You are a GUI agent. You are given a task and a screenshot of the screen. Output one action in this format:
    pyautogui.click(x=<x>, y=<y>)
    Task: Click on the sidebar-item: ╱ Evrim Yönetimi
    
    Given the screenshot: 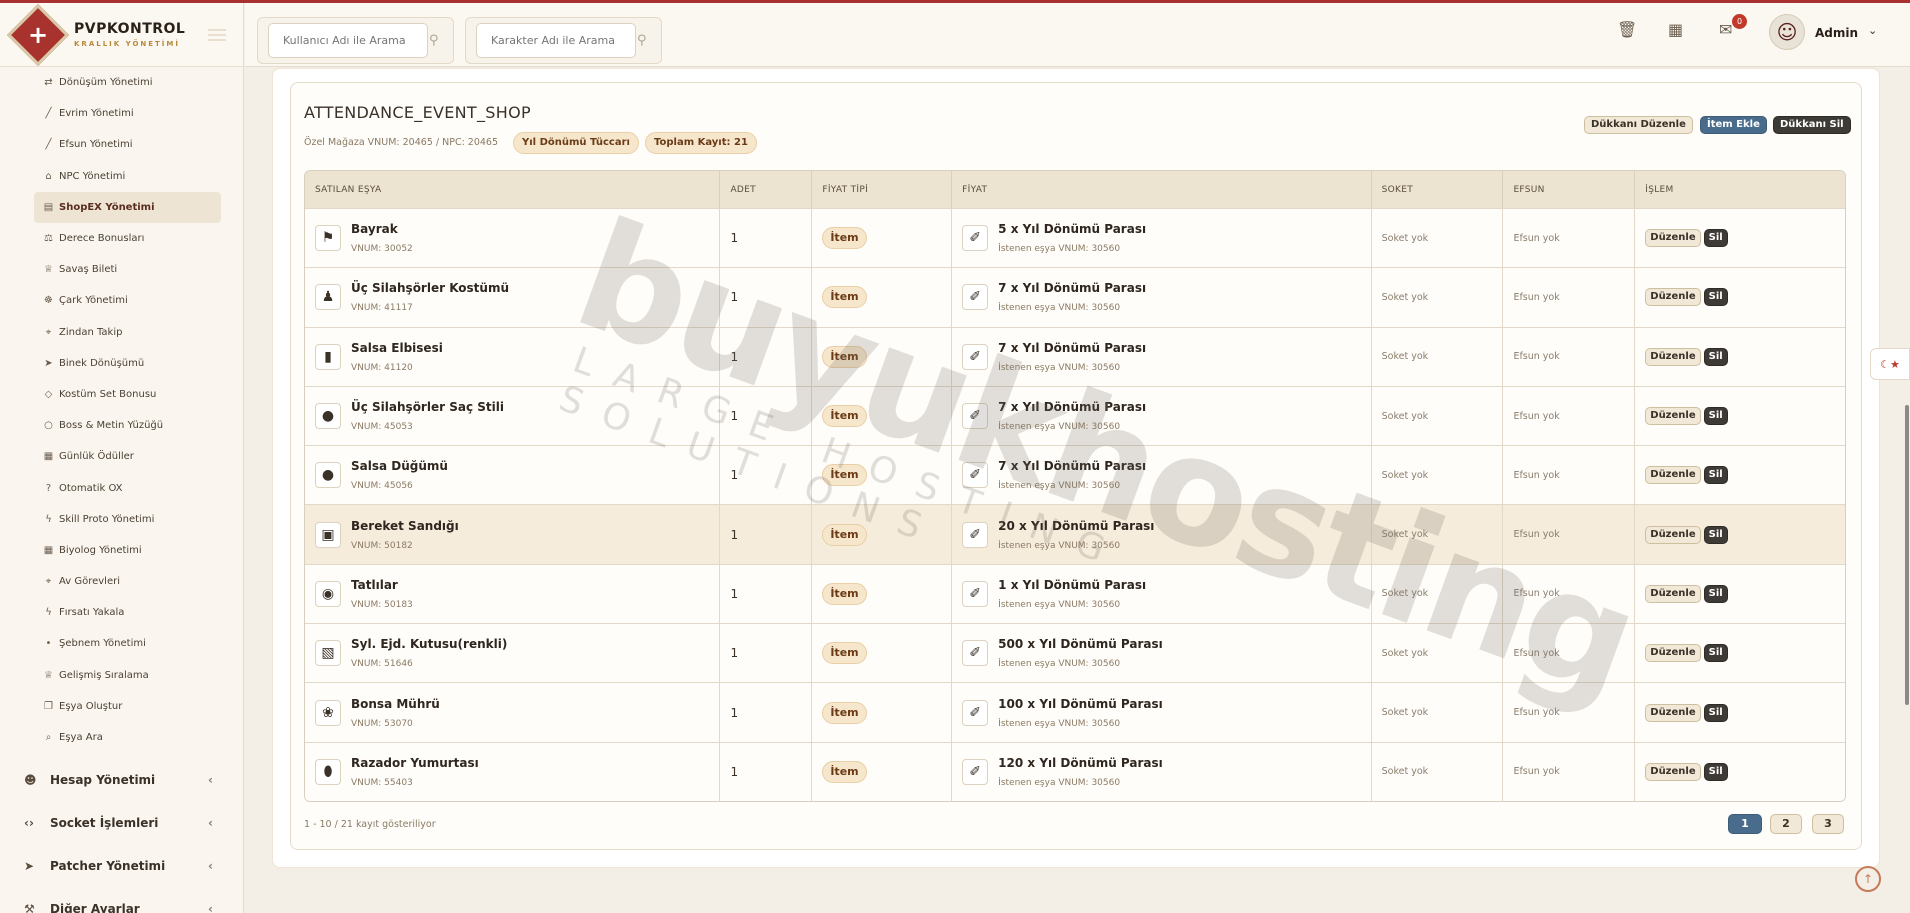 What is the action you would take?
    pyautogui.click(x=121, y=113)
    